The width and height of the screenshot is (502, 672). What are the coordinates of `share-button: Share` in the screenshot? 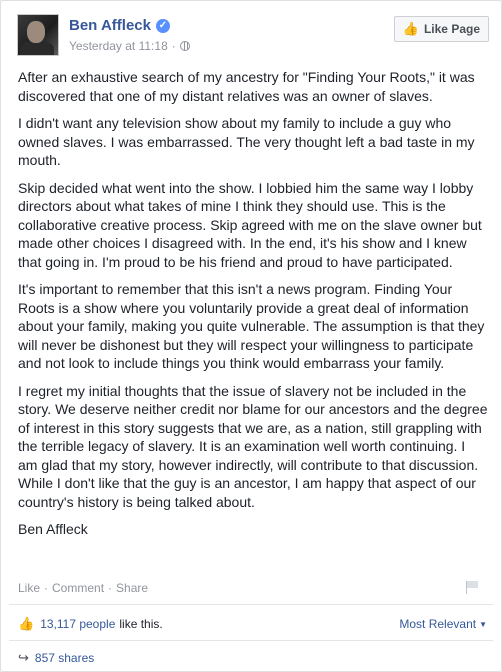 It's located at (132, 588).